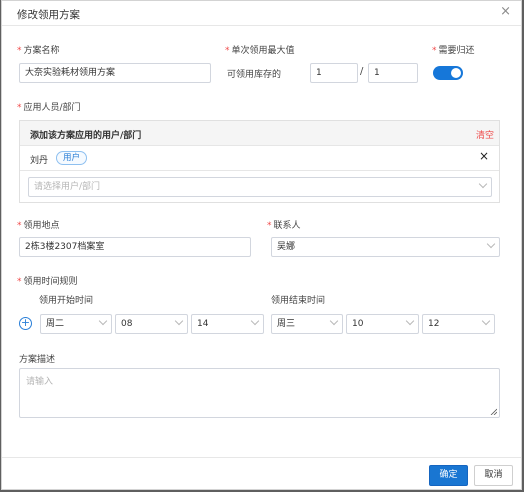  What do you see at coordinates (484, 156) in the screenshot?
I see `remove-user-icon: ×` at bounding box center [484, 156].